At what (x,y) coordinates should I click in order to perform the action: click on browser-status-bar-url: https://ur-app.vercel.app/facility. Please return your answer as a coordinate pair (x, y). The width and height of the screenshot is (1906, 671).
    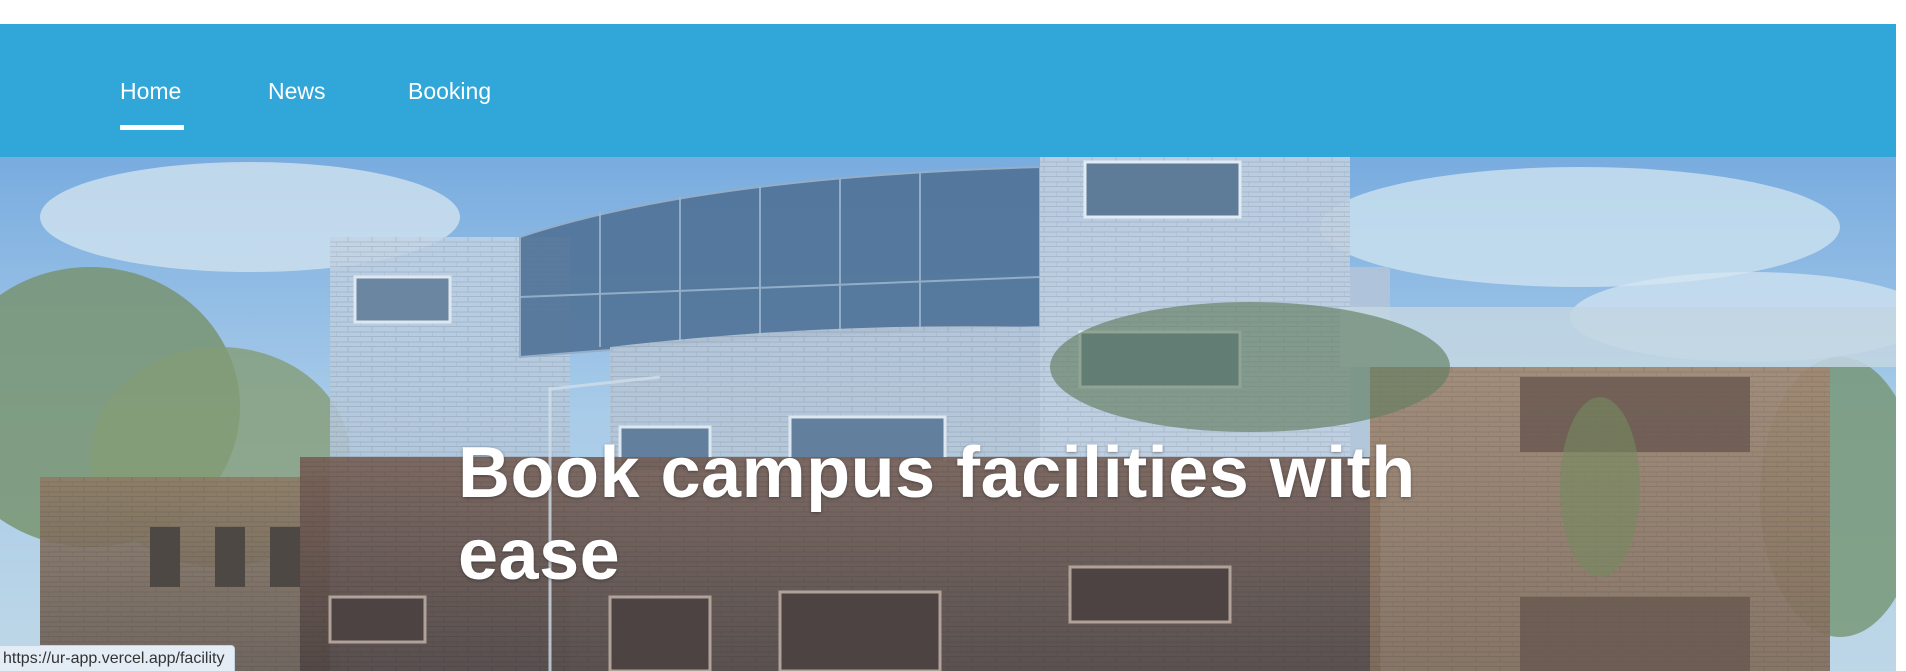
    Looking at the image, I should click on (118, 658).